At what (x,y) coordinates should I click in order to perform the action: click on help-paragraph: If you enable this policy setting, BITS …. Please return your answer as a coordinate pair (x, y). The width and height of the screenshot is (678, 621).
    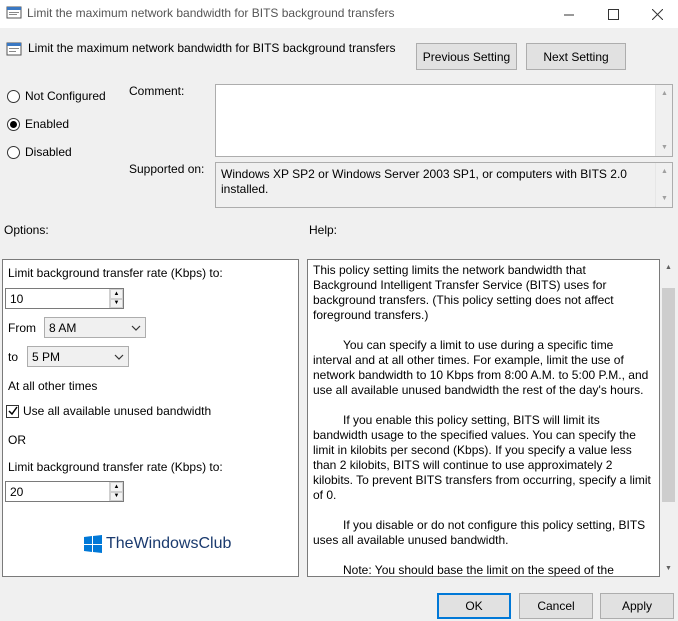
    Looking at the image, I should click on (482, 457).